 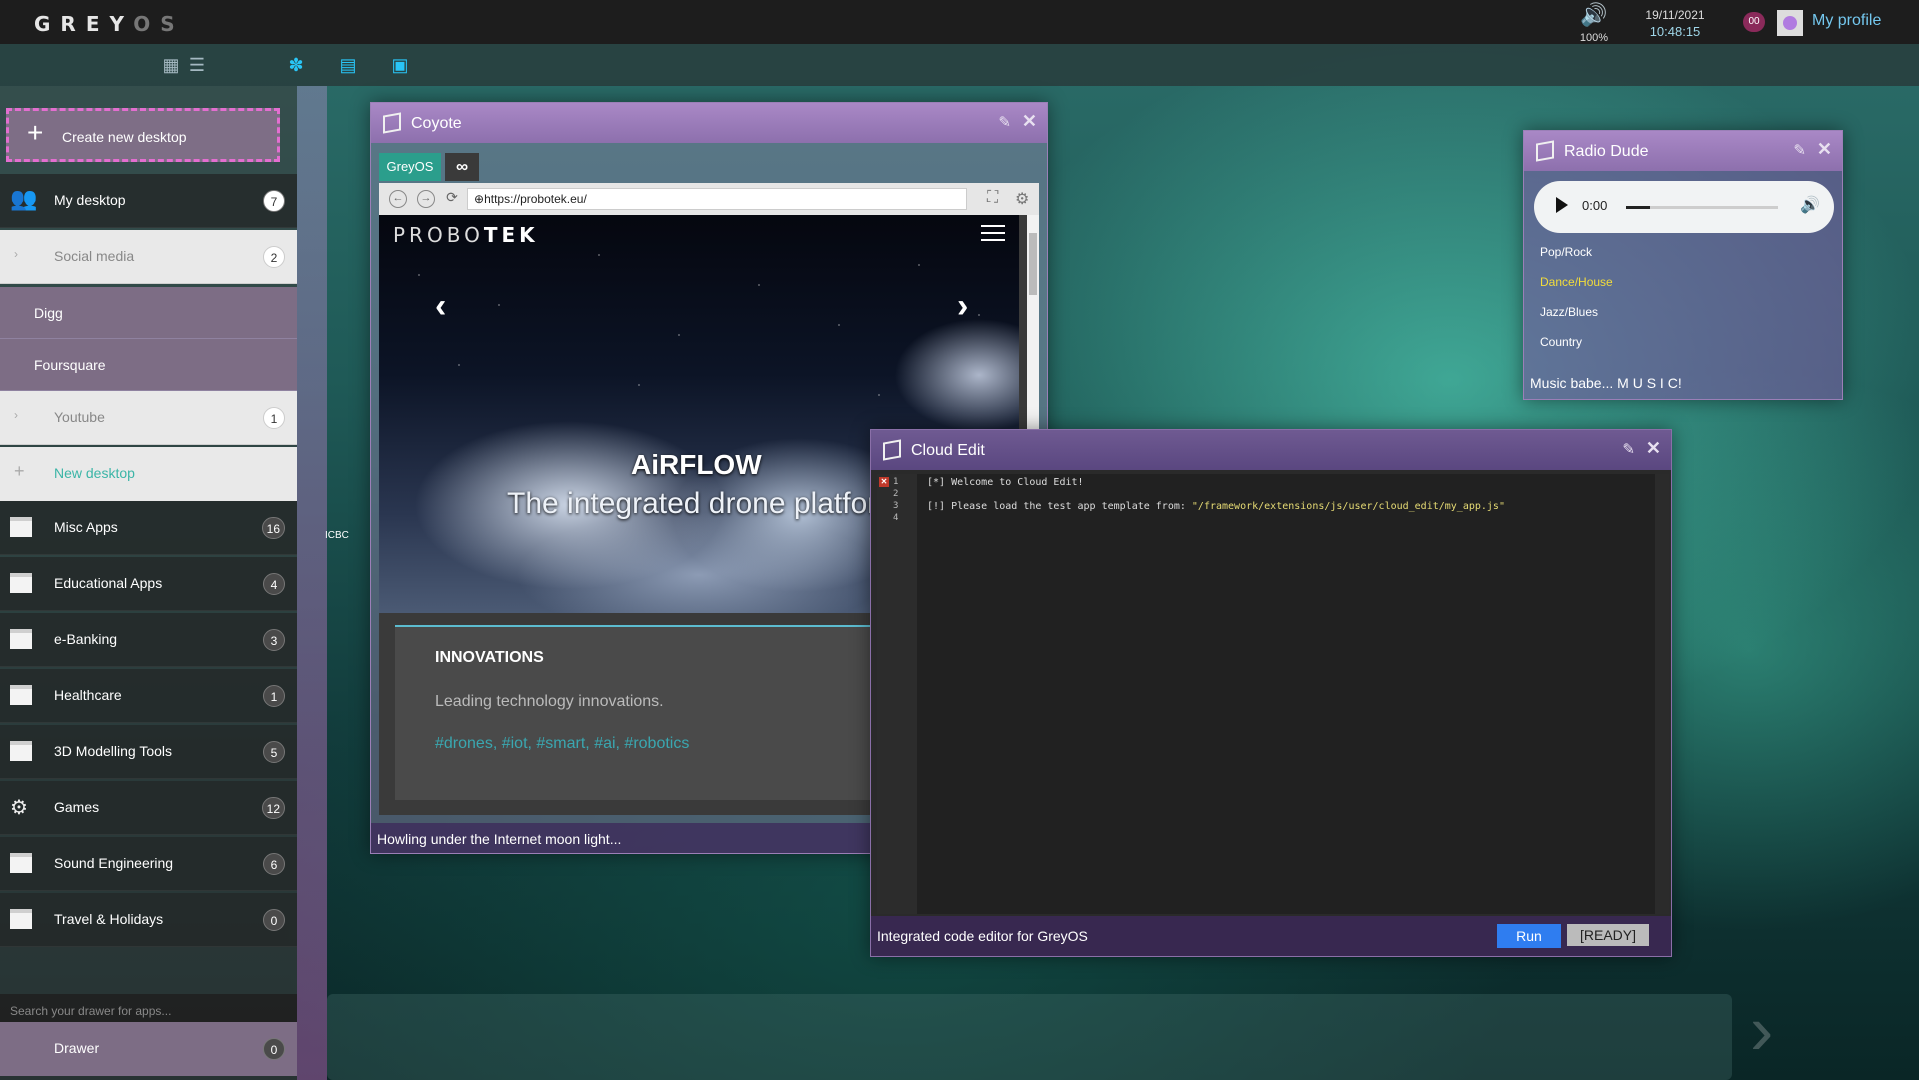 I want to click on sidebar-item-misc-apps: Misc Apps 16, so click(x=148, y=528).